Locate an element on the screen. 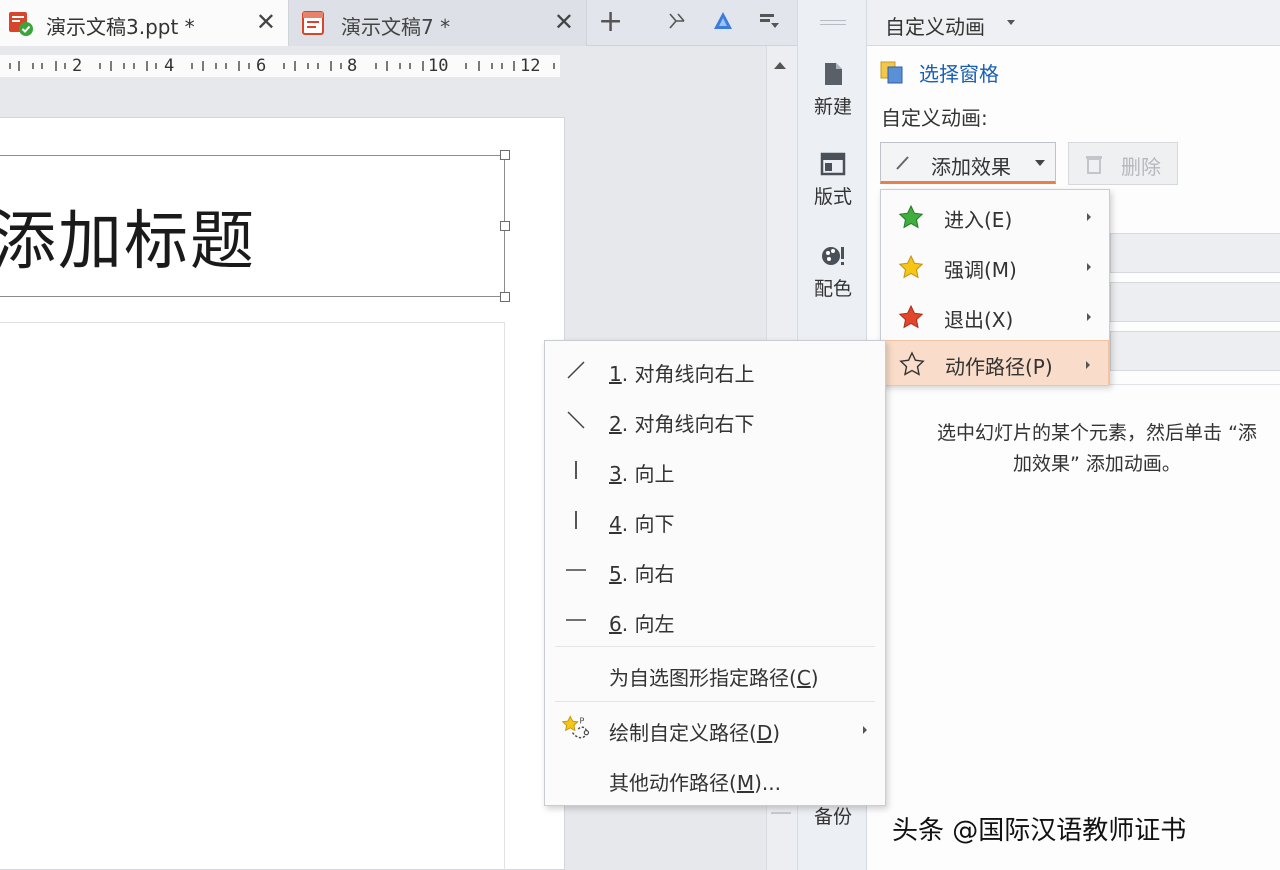 The width and height of the screenshot is (1280, 870). vertical-up-icon is located at coordinates (576, 470).